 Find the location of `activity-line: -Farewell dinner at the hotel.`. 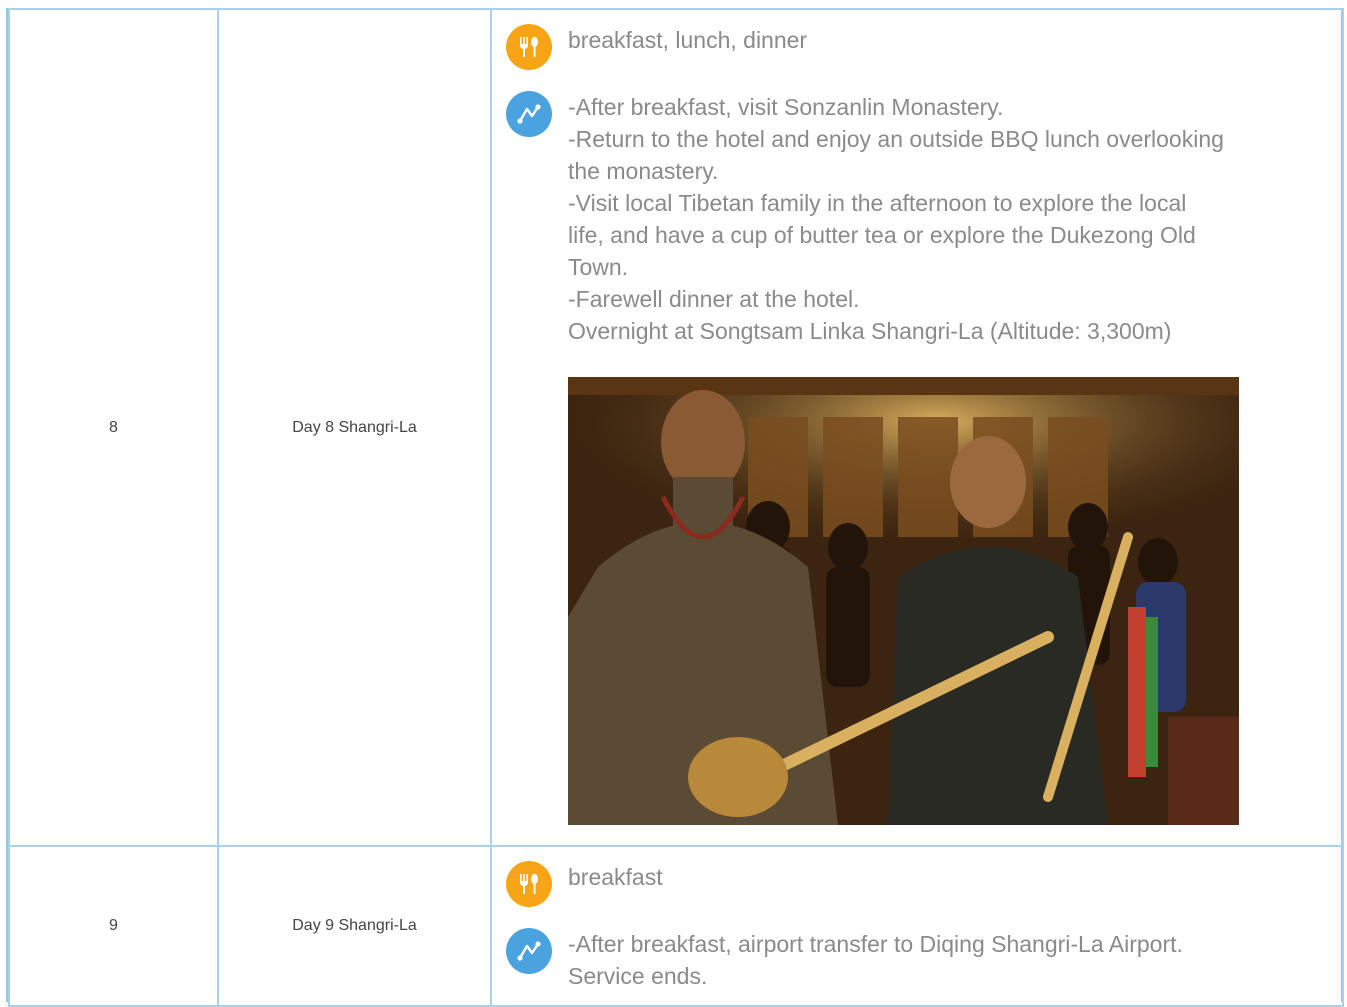

activity-line: -Farewell dinner at the hotel. is located at coordinates (714, 299).